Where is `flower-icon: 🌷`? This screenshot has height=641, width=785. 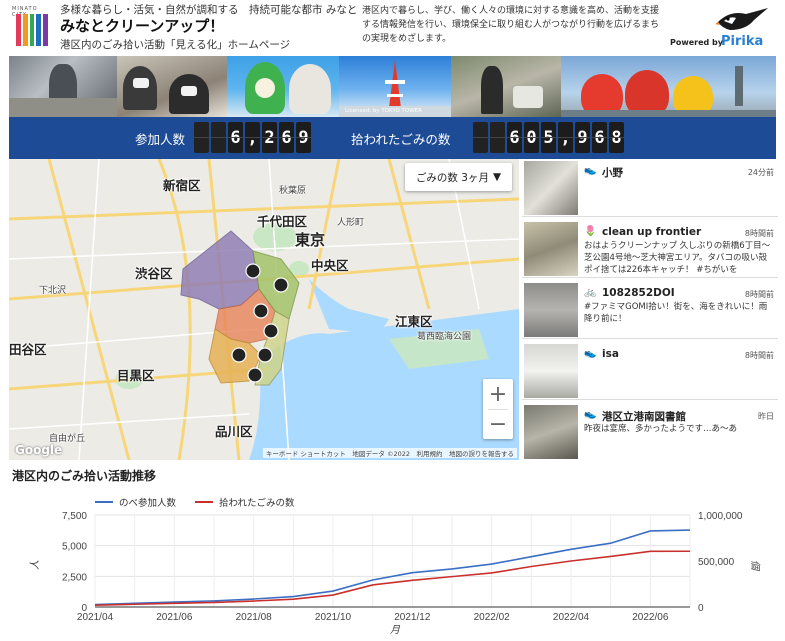 flower-icon: 🌷 is located at coordinates (590, 231).